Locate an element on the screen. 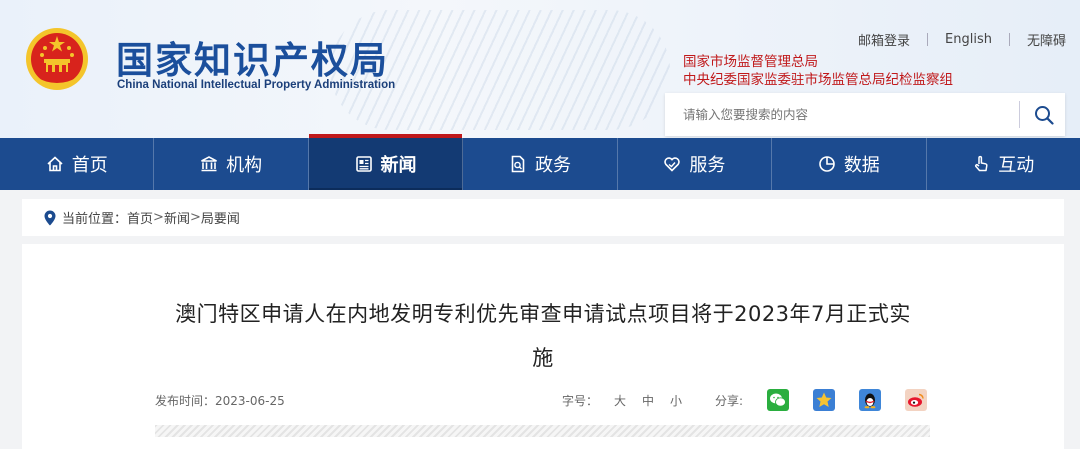 This screenshot has height=449, width=1080. nav-item-data: 数据 is located at coordinates (849, 164).